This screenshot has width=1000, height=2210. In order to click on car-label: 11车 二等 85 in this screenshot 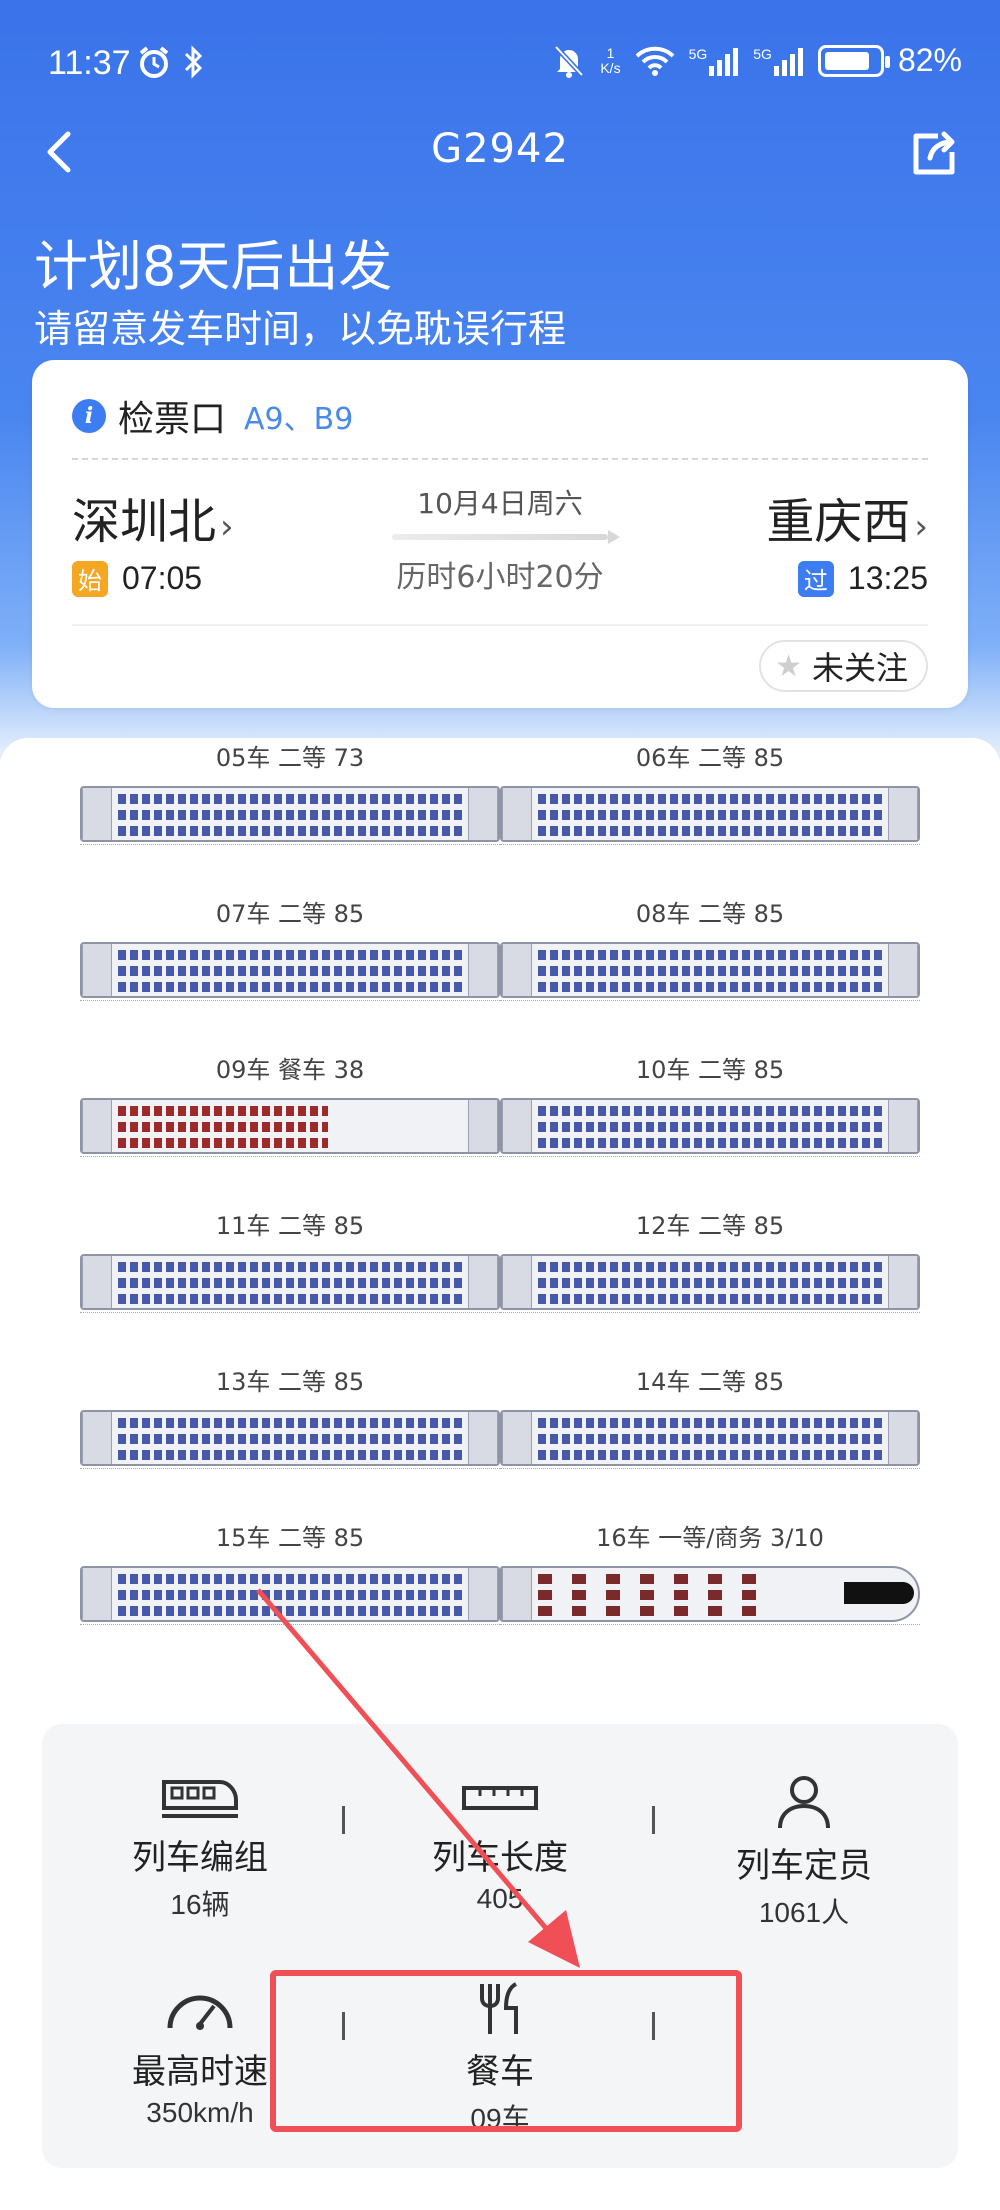, I will do `click(290, 1226)`.